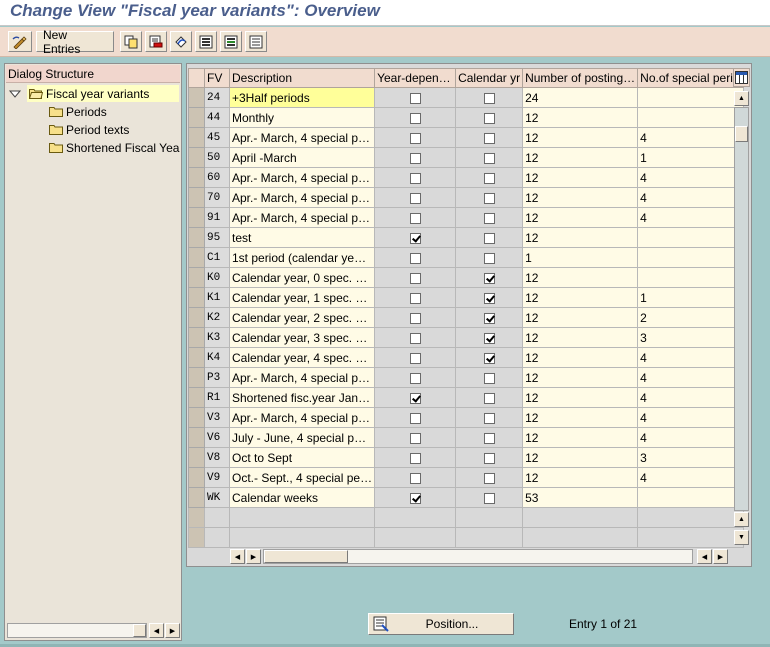 The image size is (770, 647). Describe the element at coordinates (217, 417) in the screenshot. I see `fv-cell: V3` at that location.